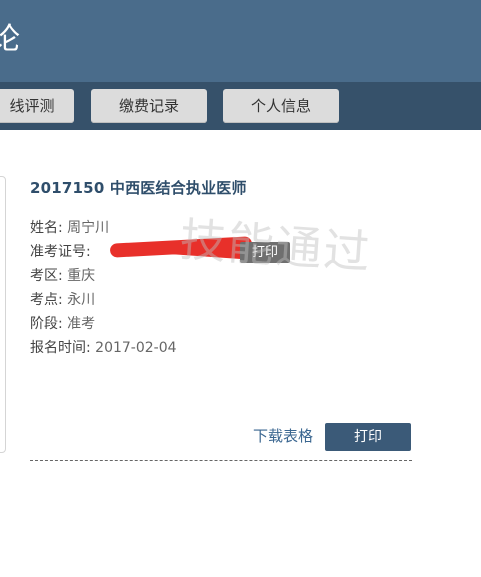 This screenshot has width=481, height=577. What do you see at coordinates (283, 435) in the screenshot?
I see `download-form-link: 下载表格` at bounding box center [283, 435].